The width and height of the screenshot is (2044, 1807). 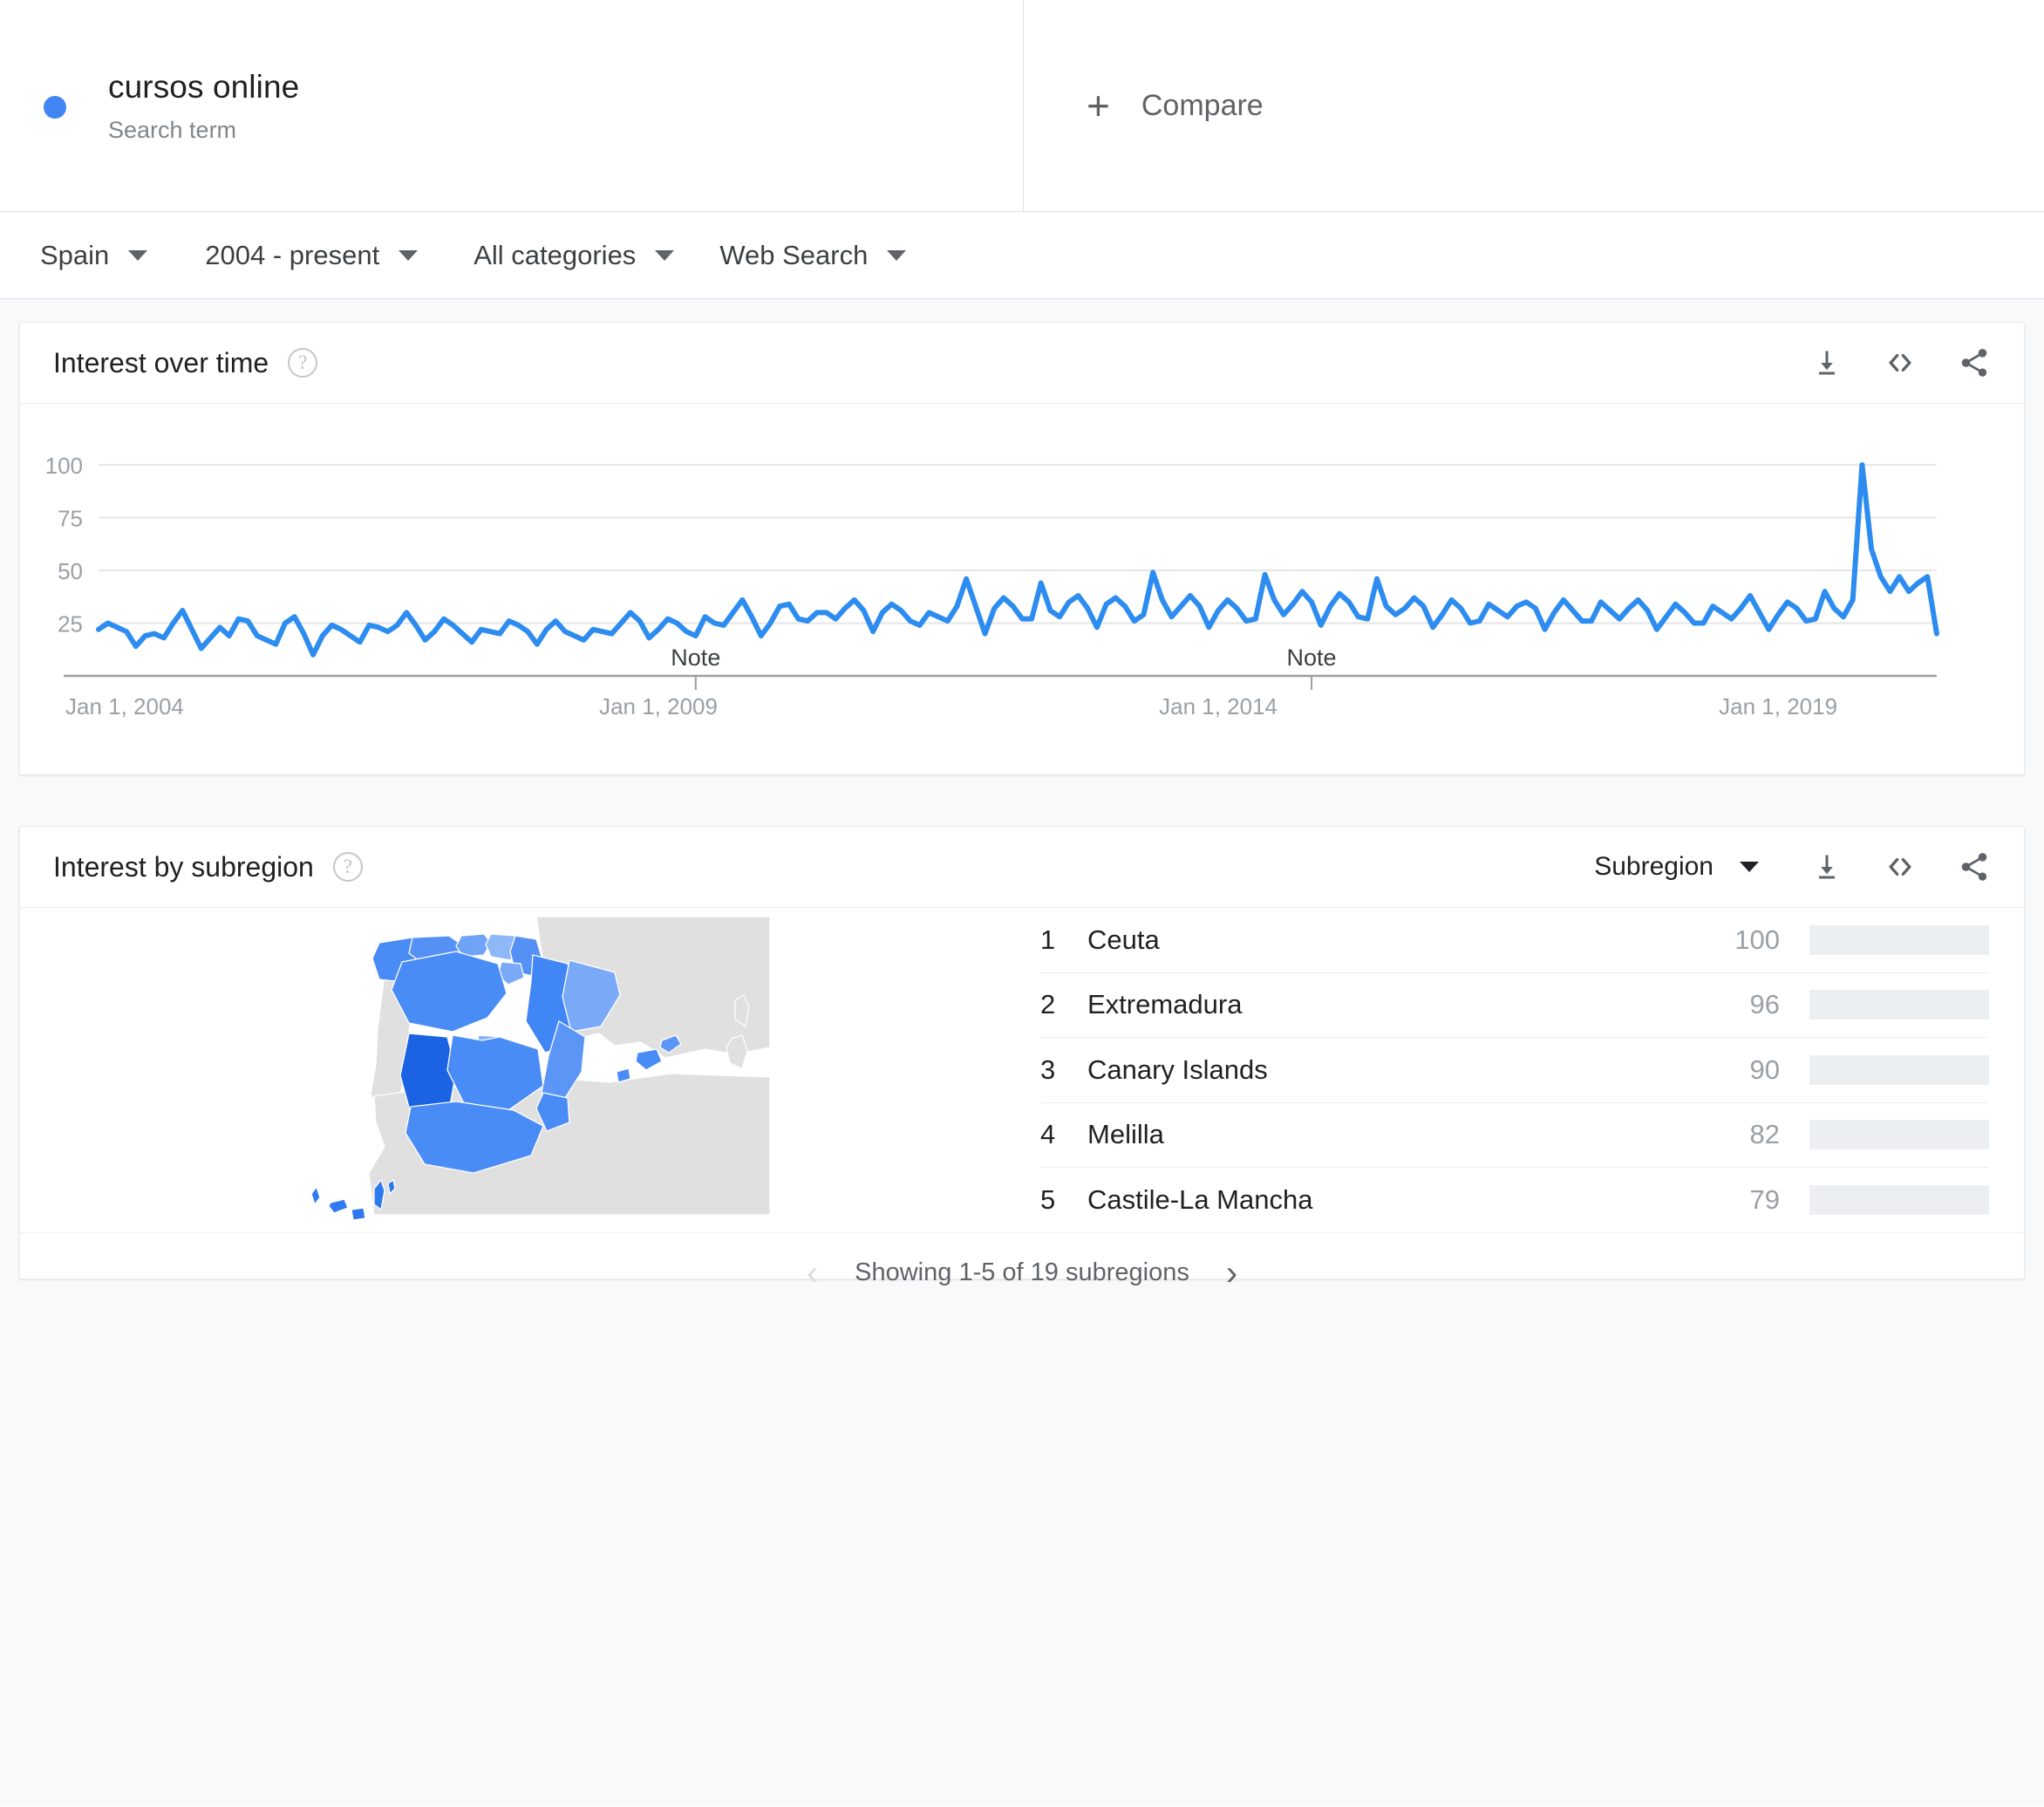 What do you see at coordinates (658, 706) in the screenshot?
I see `svg-text: Jan 1, 2009` at bounding box center [658, 706].